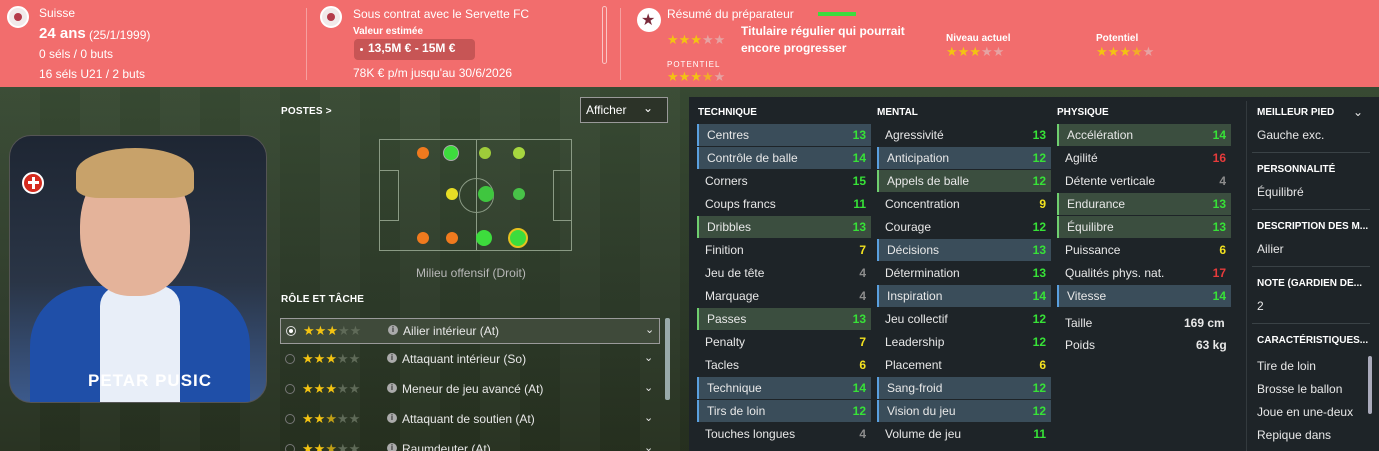  Describe the element at coordinates (470, 444) in the screenshot. I see `role-item: ★★★★★ i Raumdeuter (At) ⌄` at that location.